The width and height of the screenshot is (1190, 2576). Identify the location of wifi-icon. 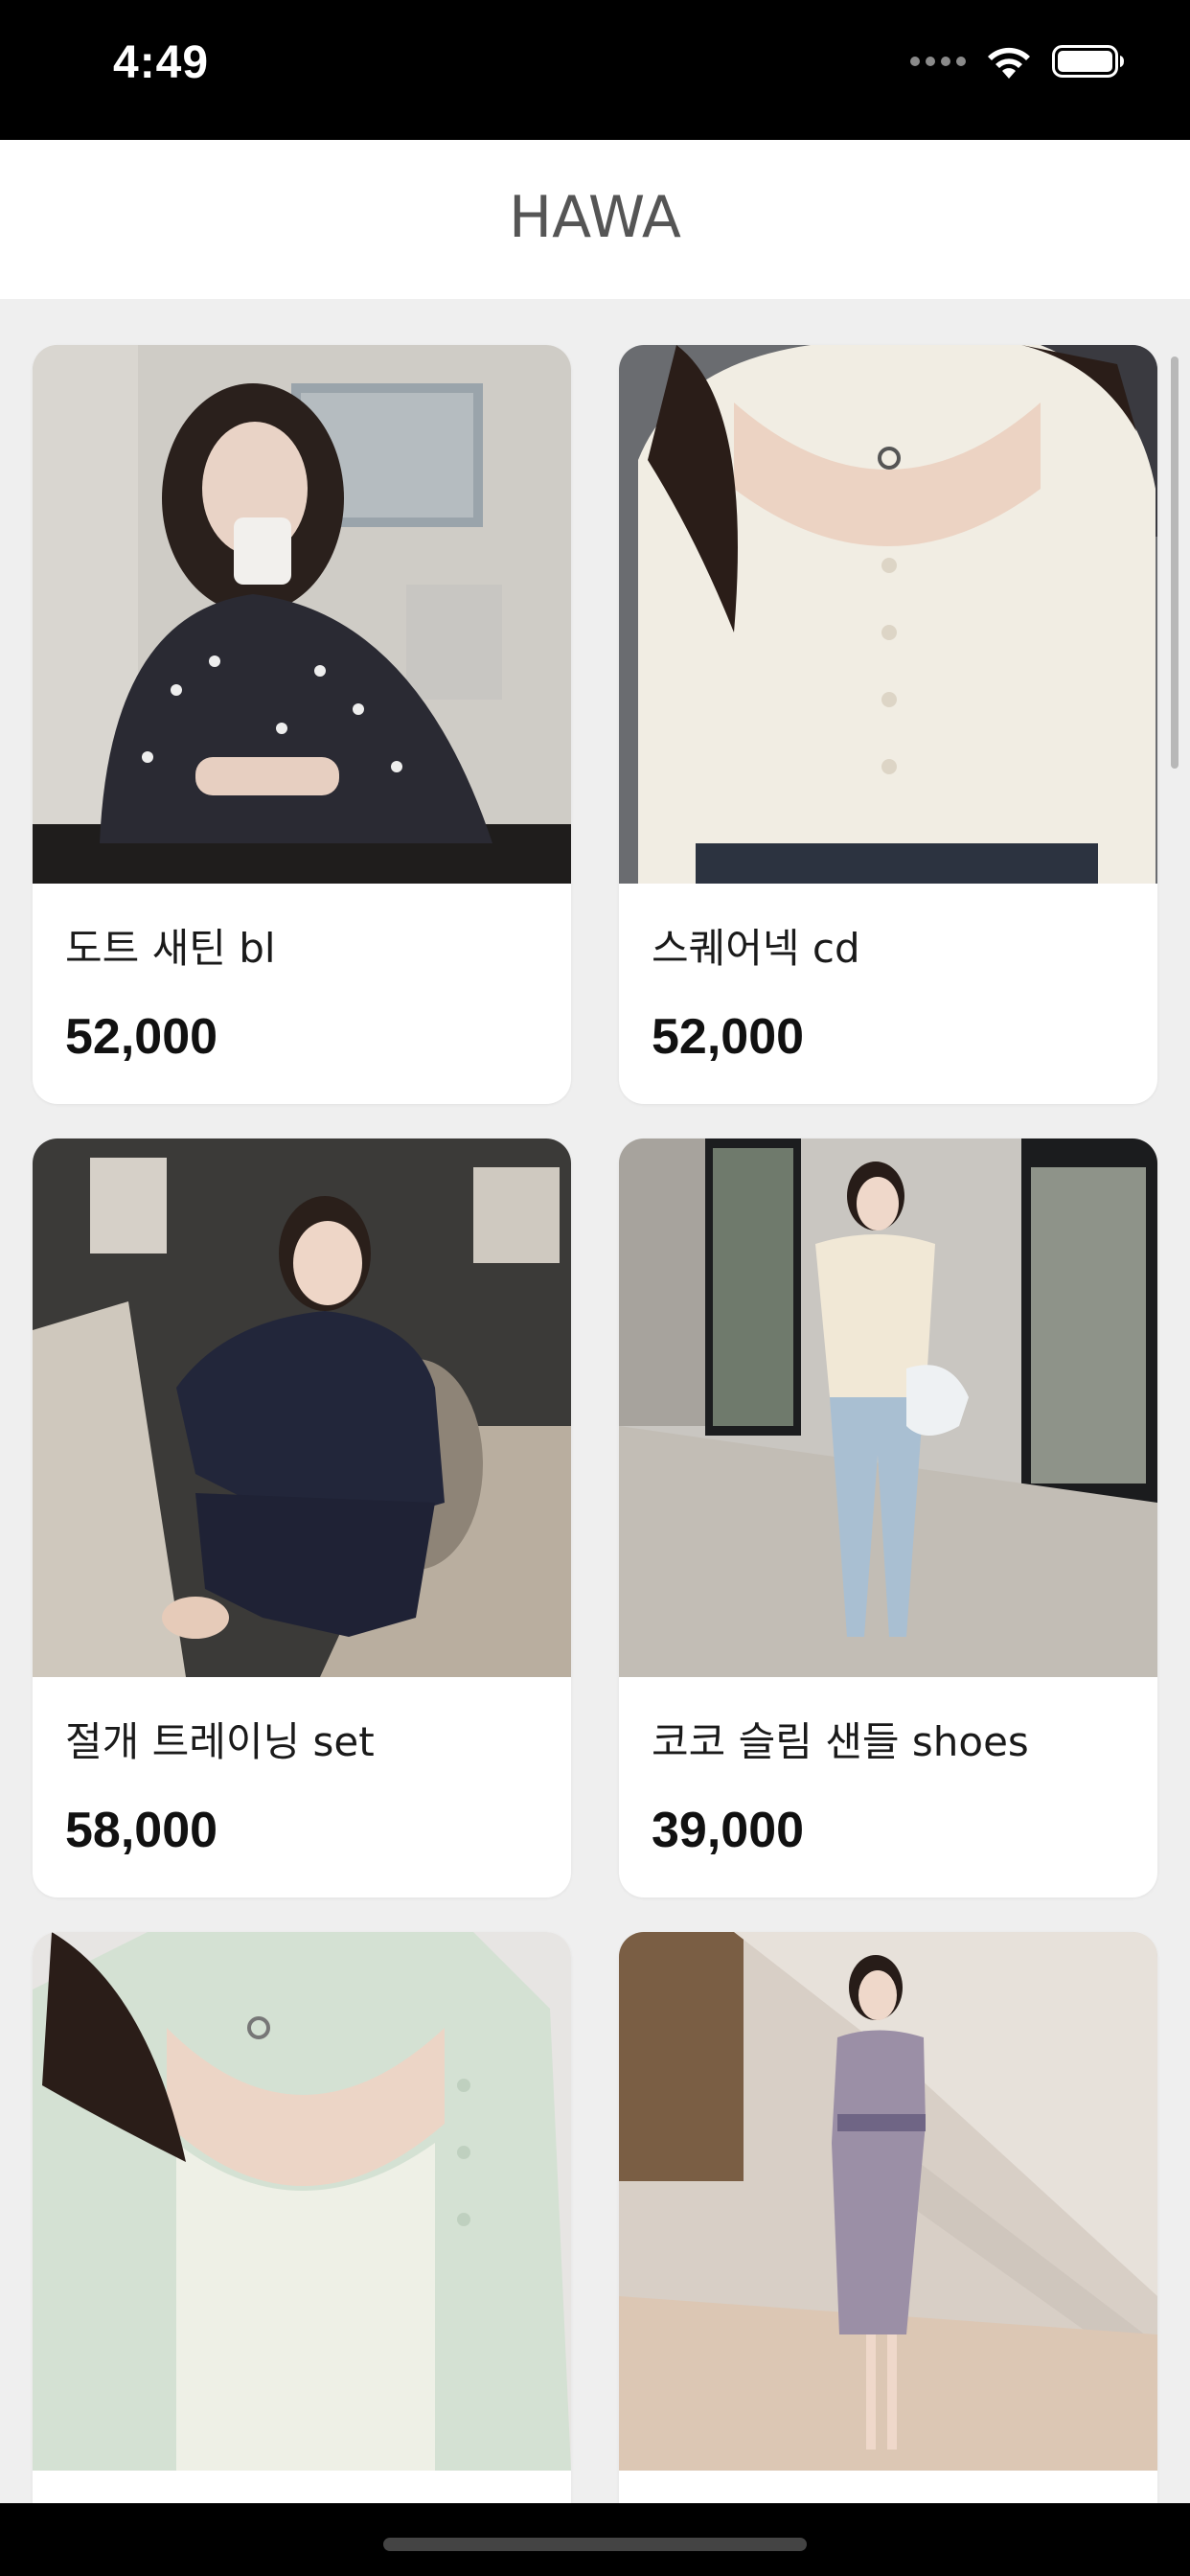
(1009, 63).